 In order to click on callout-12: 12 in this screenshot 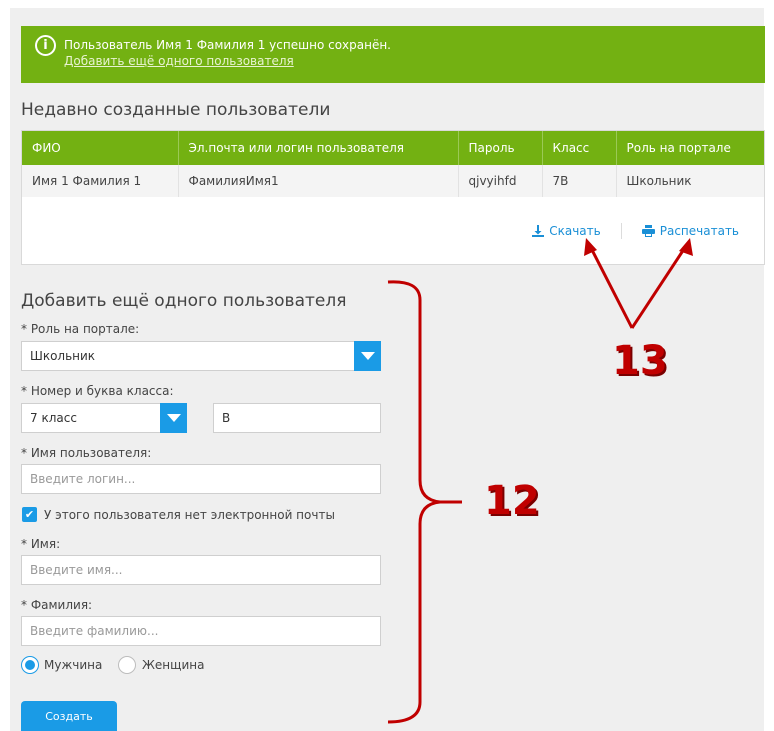, I will do `click(512, 501)`.